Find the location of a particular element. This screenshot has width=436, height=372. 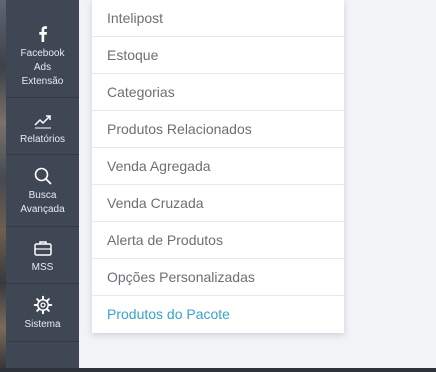

sidebar-item-label: Sistema is located at coordinates (42, 324).